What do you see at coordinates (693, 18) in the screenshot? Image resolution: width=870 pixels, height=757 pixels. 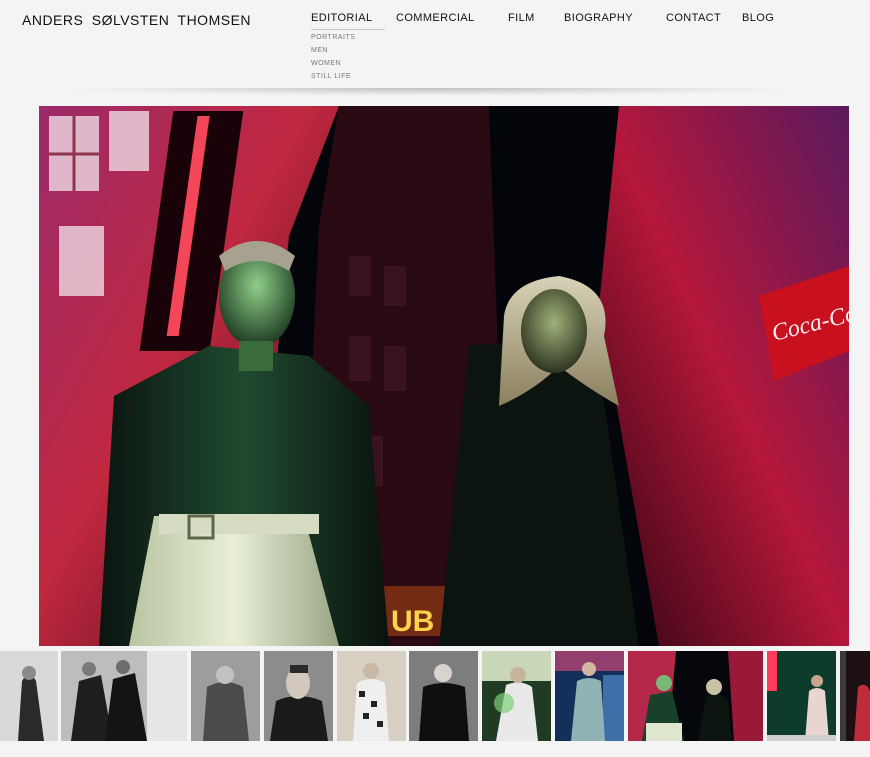 I see `nav-item-contact: CONTACT` at bounding box center [693, 18].